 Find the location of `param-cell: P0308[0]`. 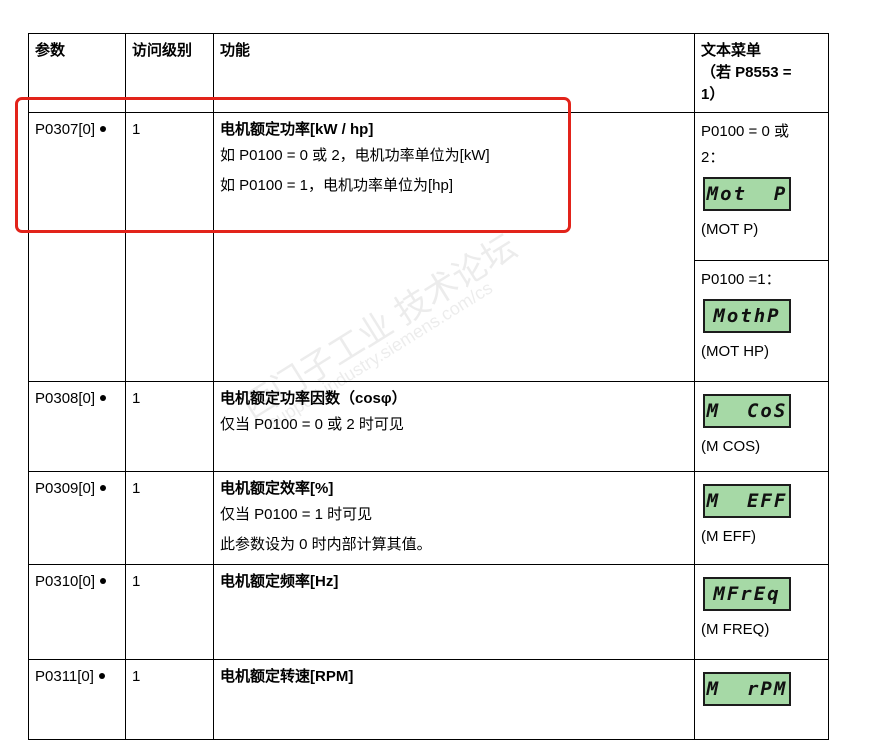

param-cell: P0308[0] is located at coordinates (77, 426).